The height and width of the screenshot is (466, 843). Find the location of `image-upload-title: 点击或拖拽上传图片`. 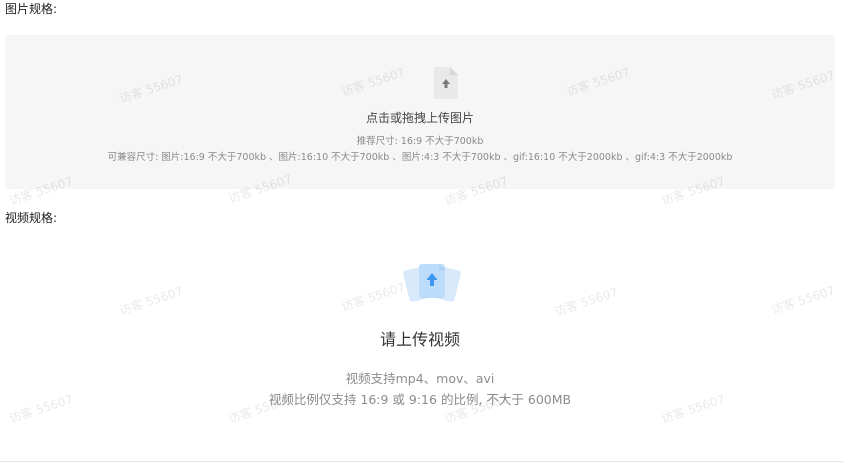

image-upload-title: 点击或拖拽上传图片 is located at coordinates (419, 118).